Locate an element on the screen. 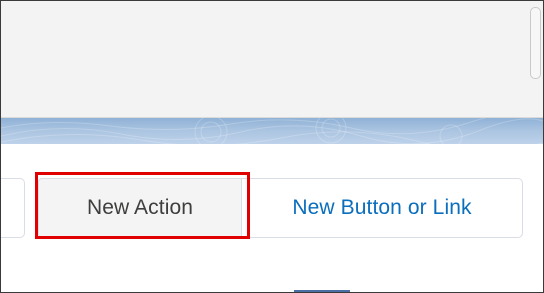  decorative-banner is located at coordinates (272, 131).